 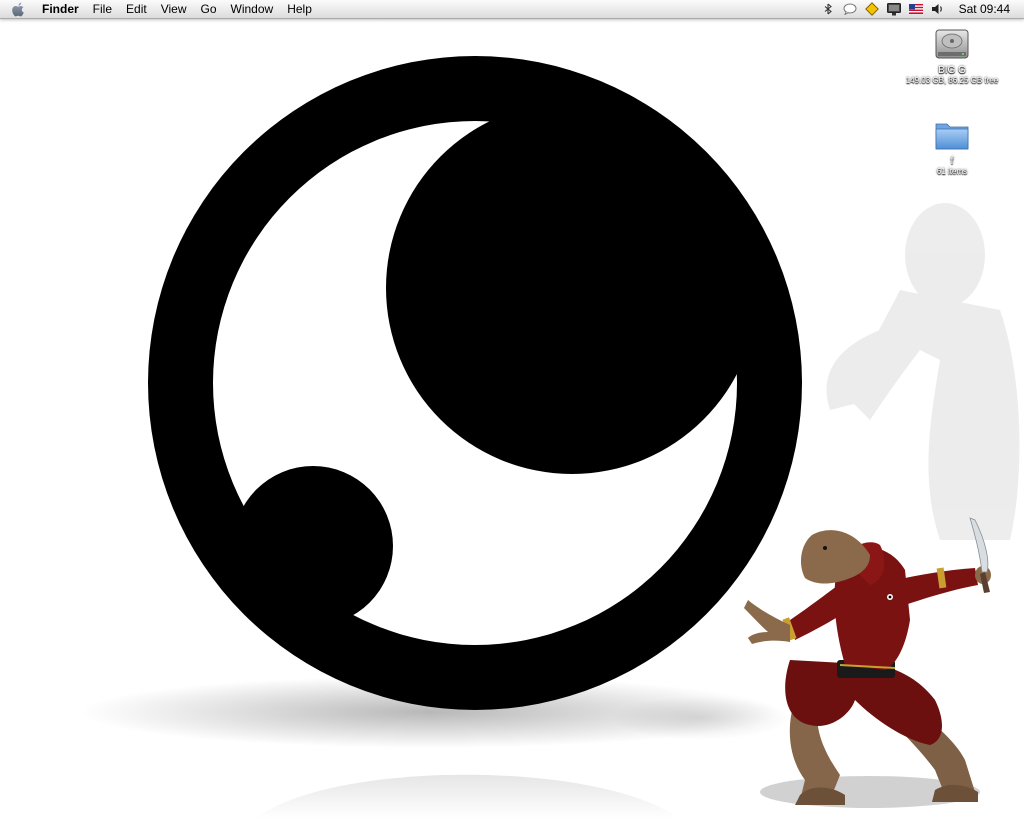 I want to click on menu-edit: Edit, so click(x=136, y=9).